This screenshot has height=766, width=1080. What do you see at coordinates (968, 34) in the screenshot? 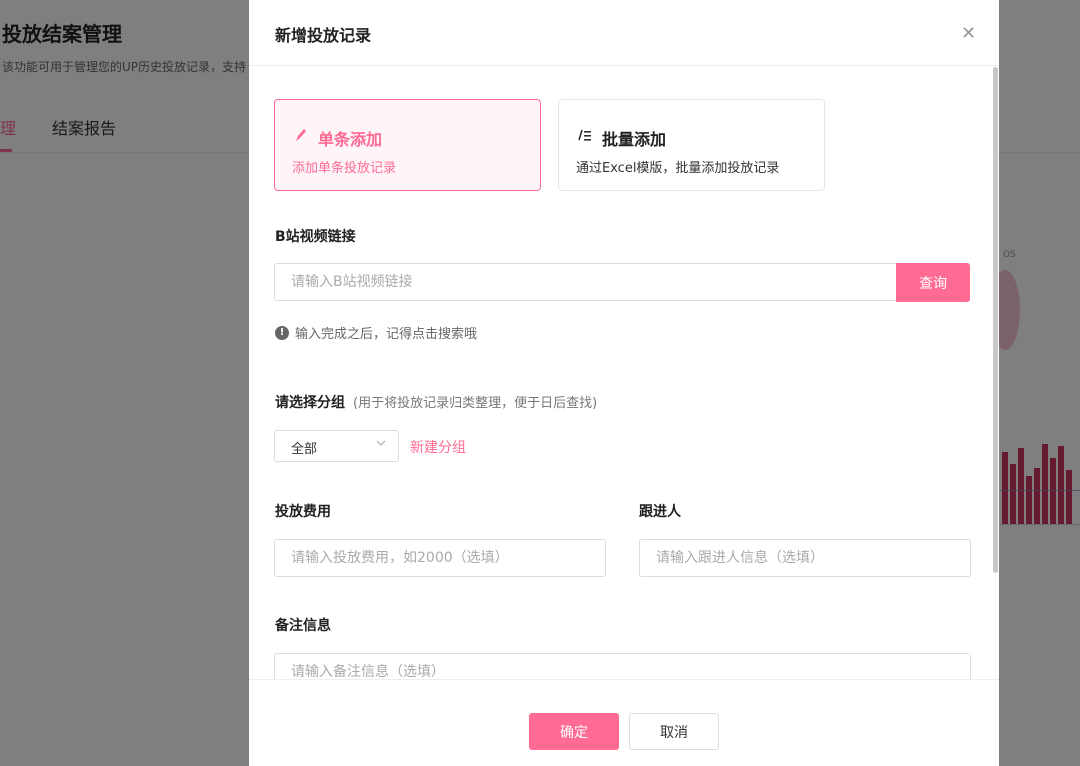
I see `close-icon: ✕` at bounding box center [968, 34].